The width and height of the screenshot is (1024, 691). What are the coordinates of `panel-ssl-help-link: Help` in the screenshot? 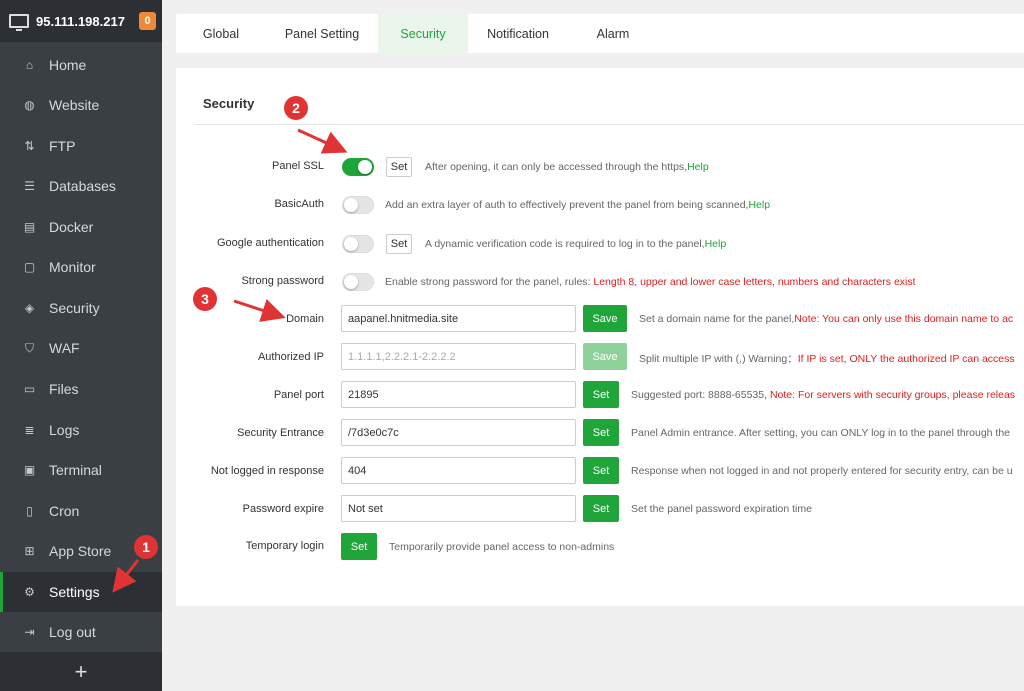 It's located at (698, 167).